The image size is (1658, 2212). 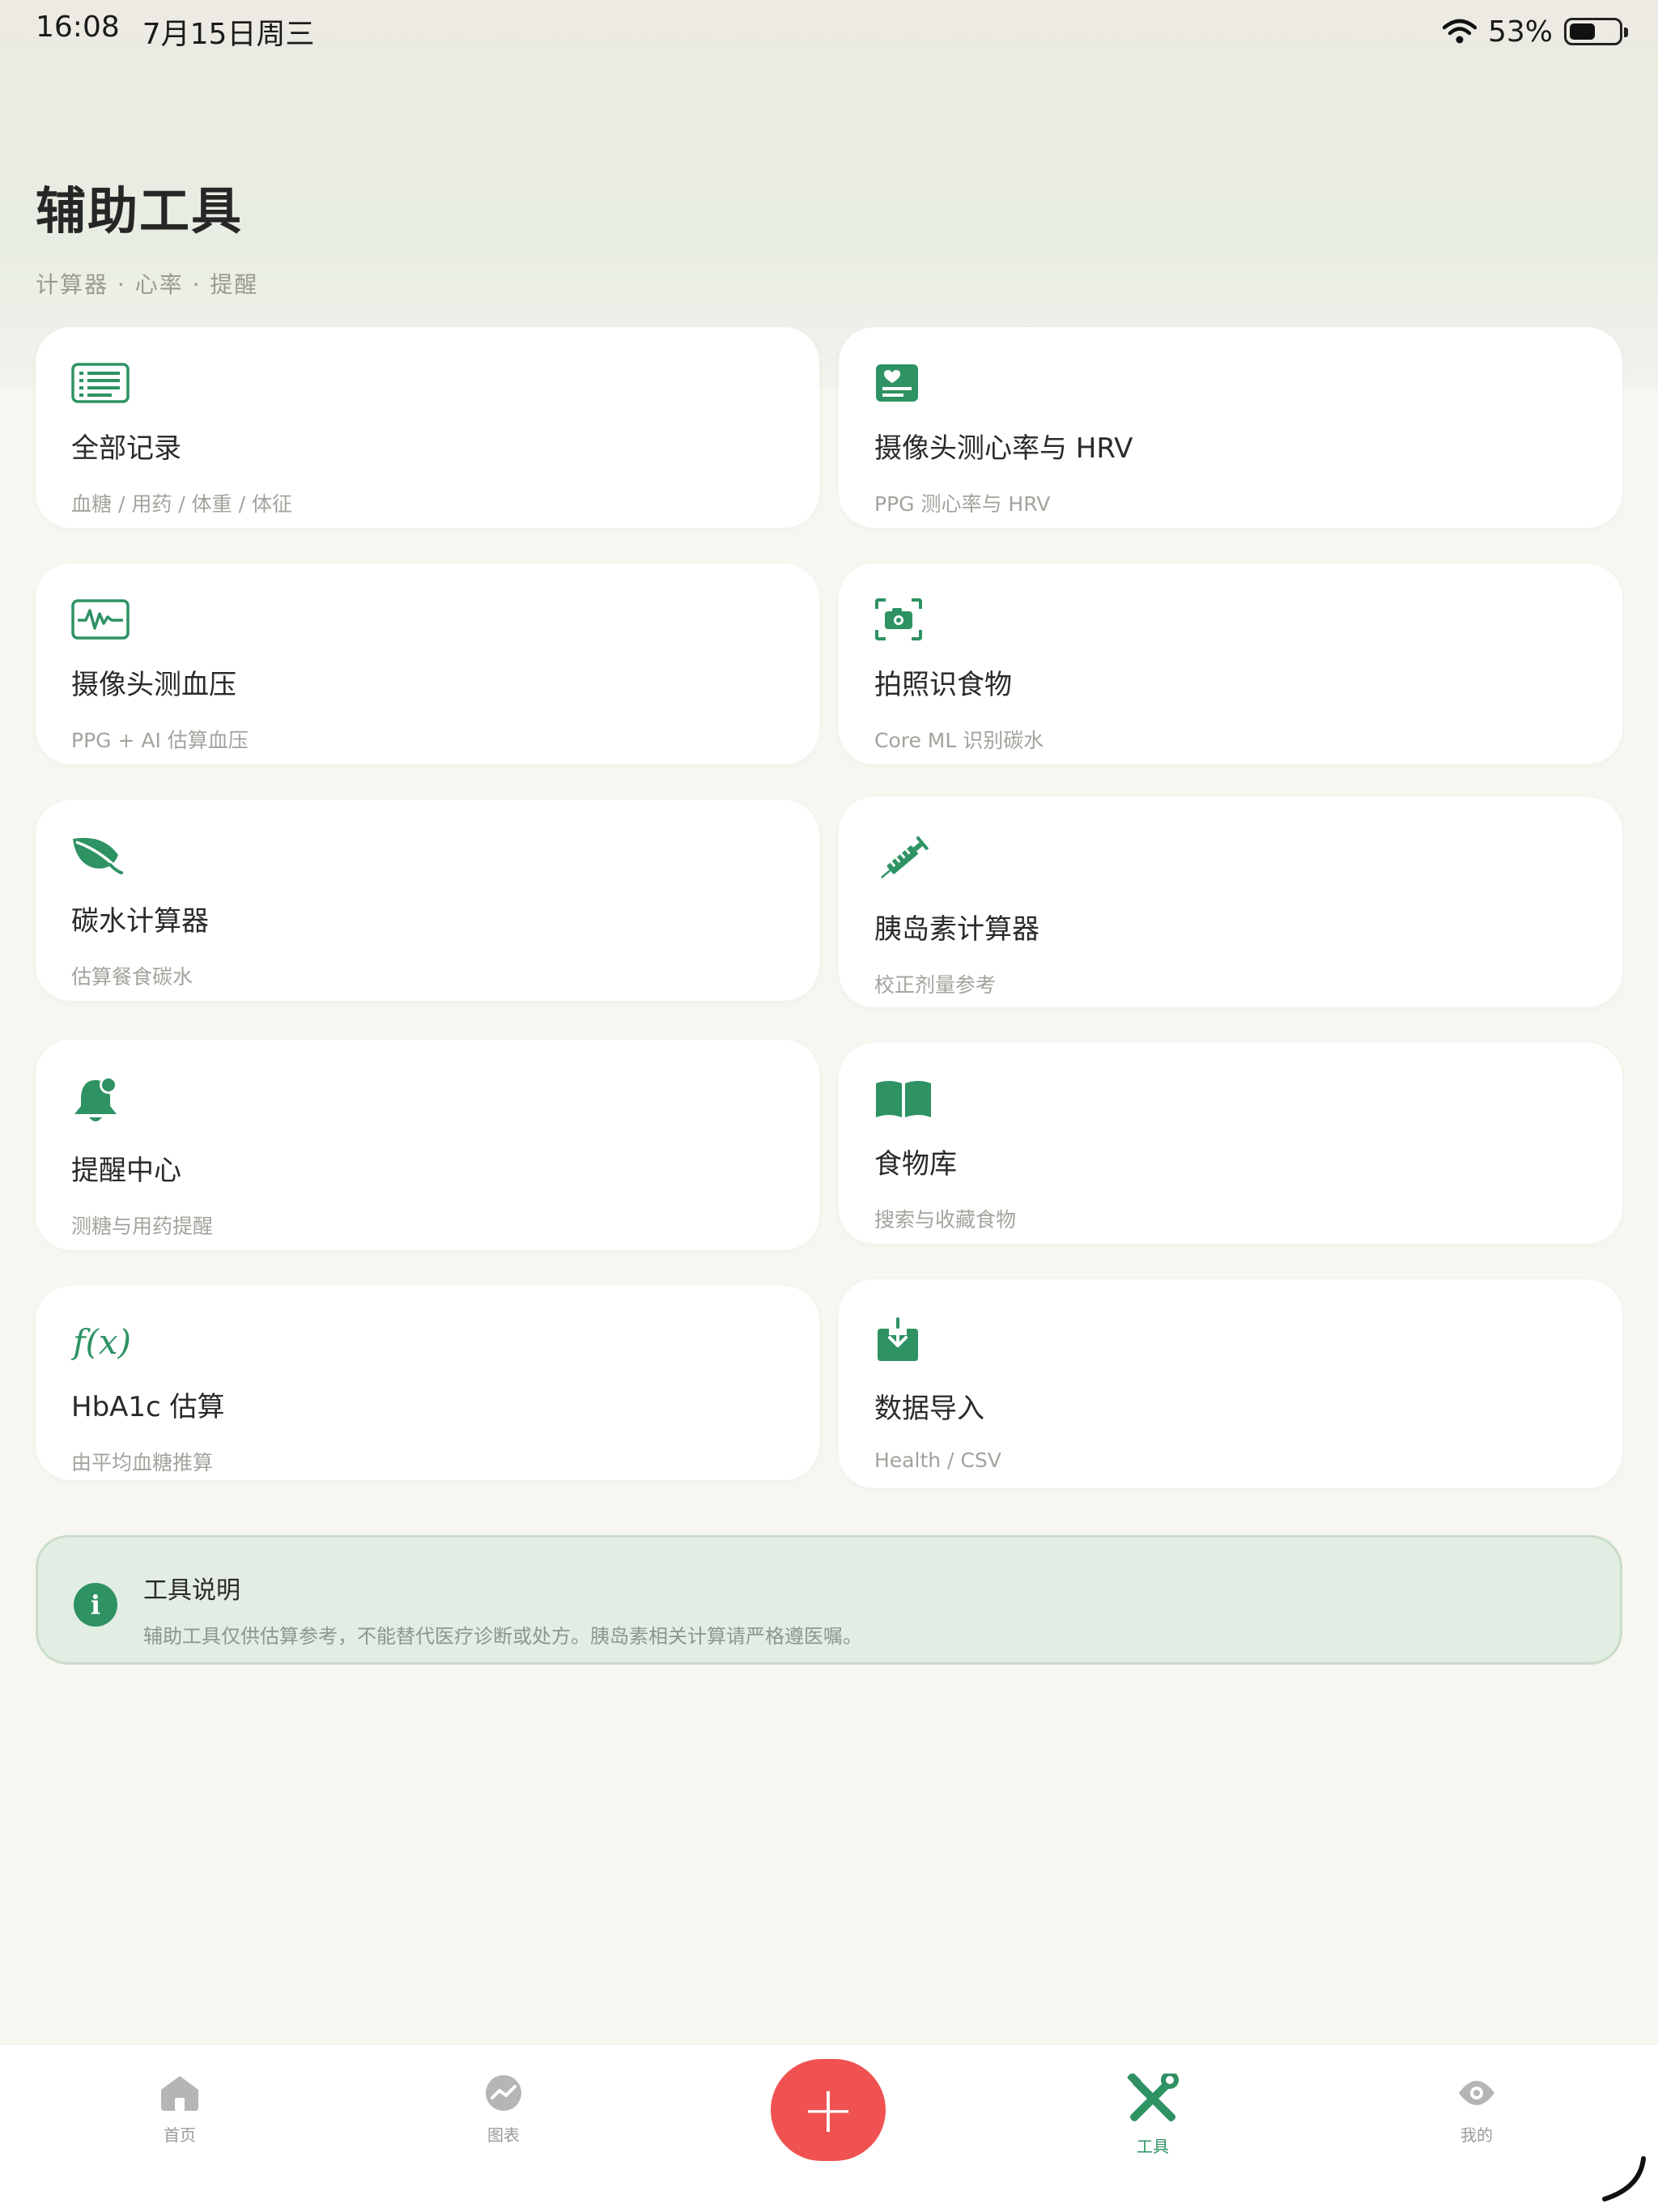 I want to click on tool-card-reminder-center: 提醒中心 测糖与用药提醒, so click(x=427, y=1145).